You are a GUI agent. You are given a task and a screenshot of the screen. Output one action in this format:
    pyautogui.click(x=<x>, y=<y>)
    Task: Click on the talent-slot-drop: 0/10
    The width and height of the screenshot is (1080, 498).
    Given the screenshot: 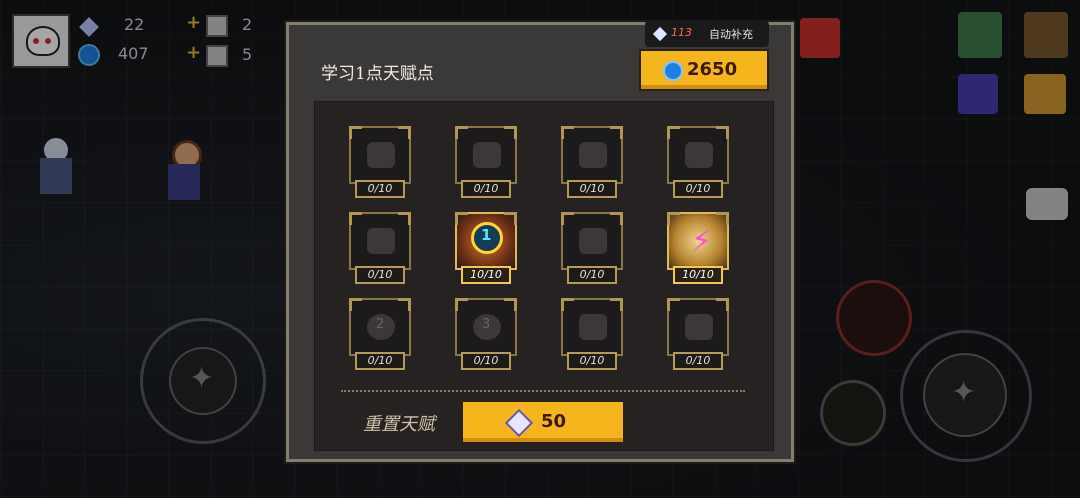 What is the action you would take?
    pyautogui.click(x=699, y=164)
    